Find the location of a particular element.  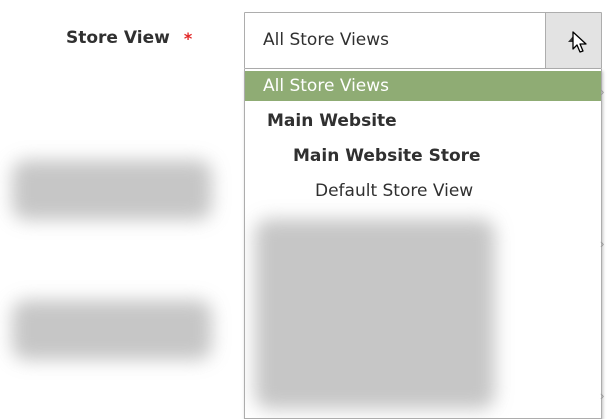

store-view-field-label: Store View * is located at coordinates (129, 38).